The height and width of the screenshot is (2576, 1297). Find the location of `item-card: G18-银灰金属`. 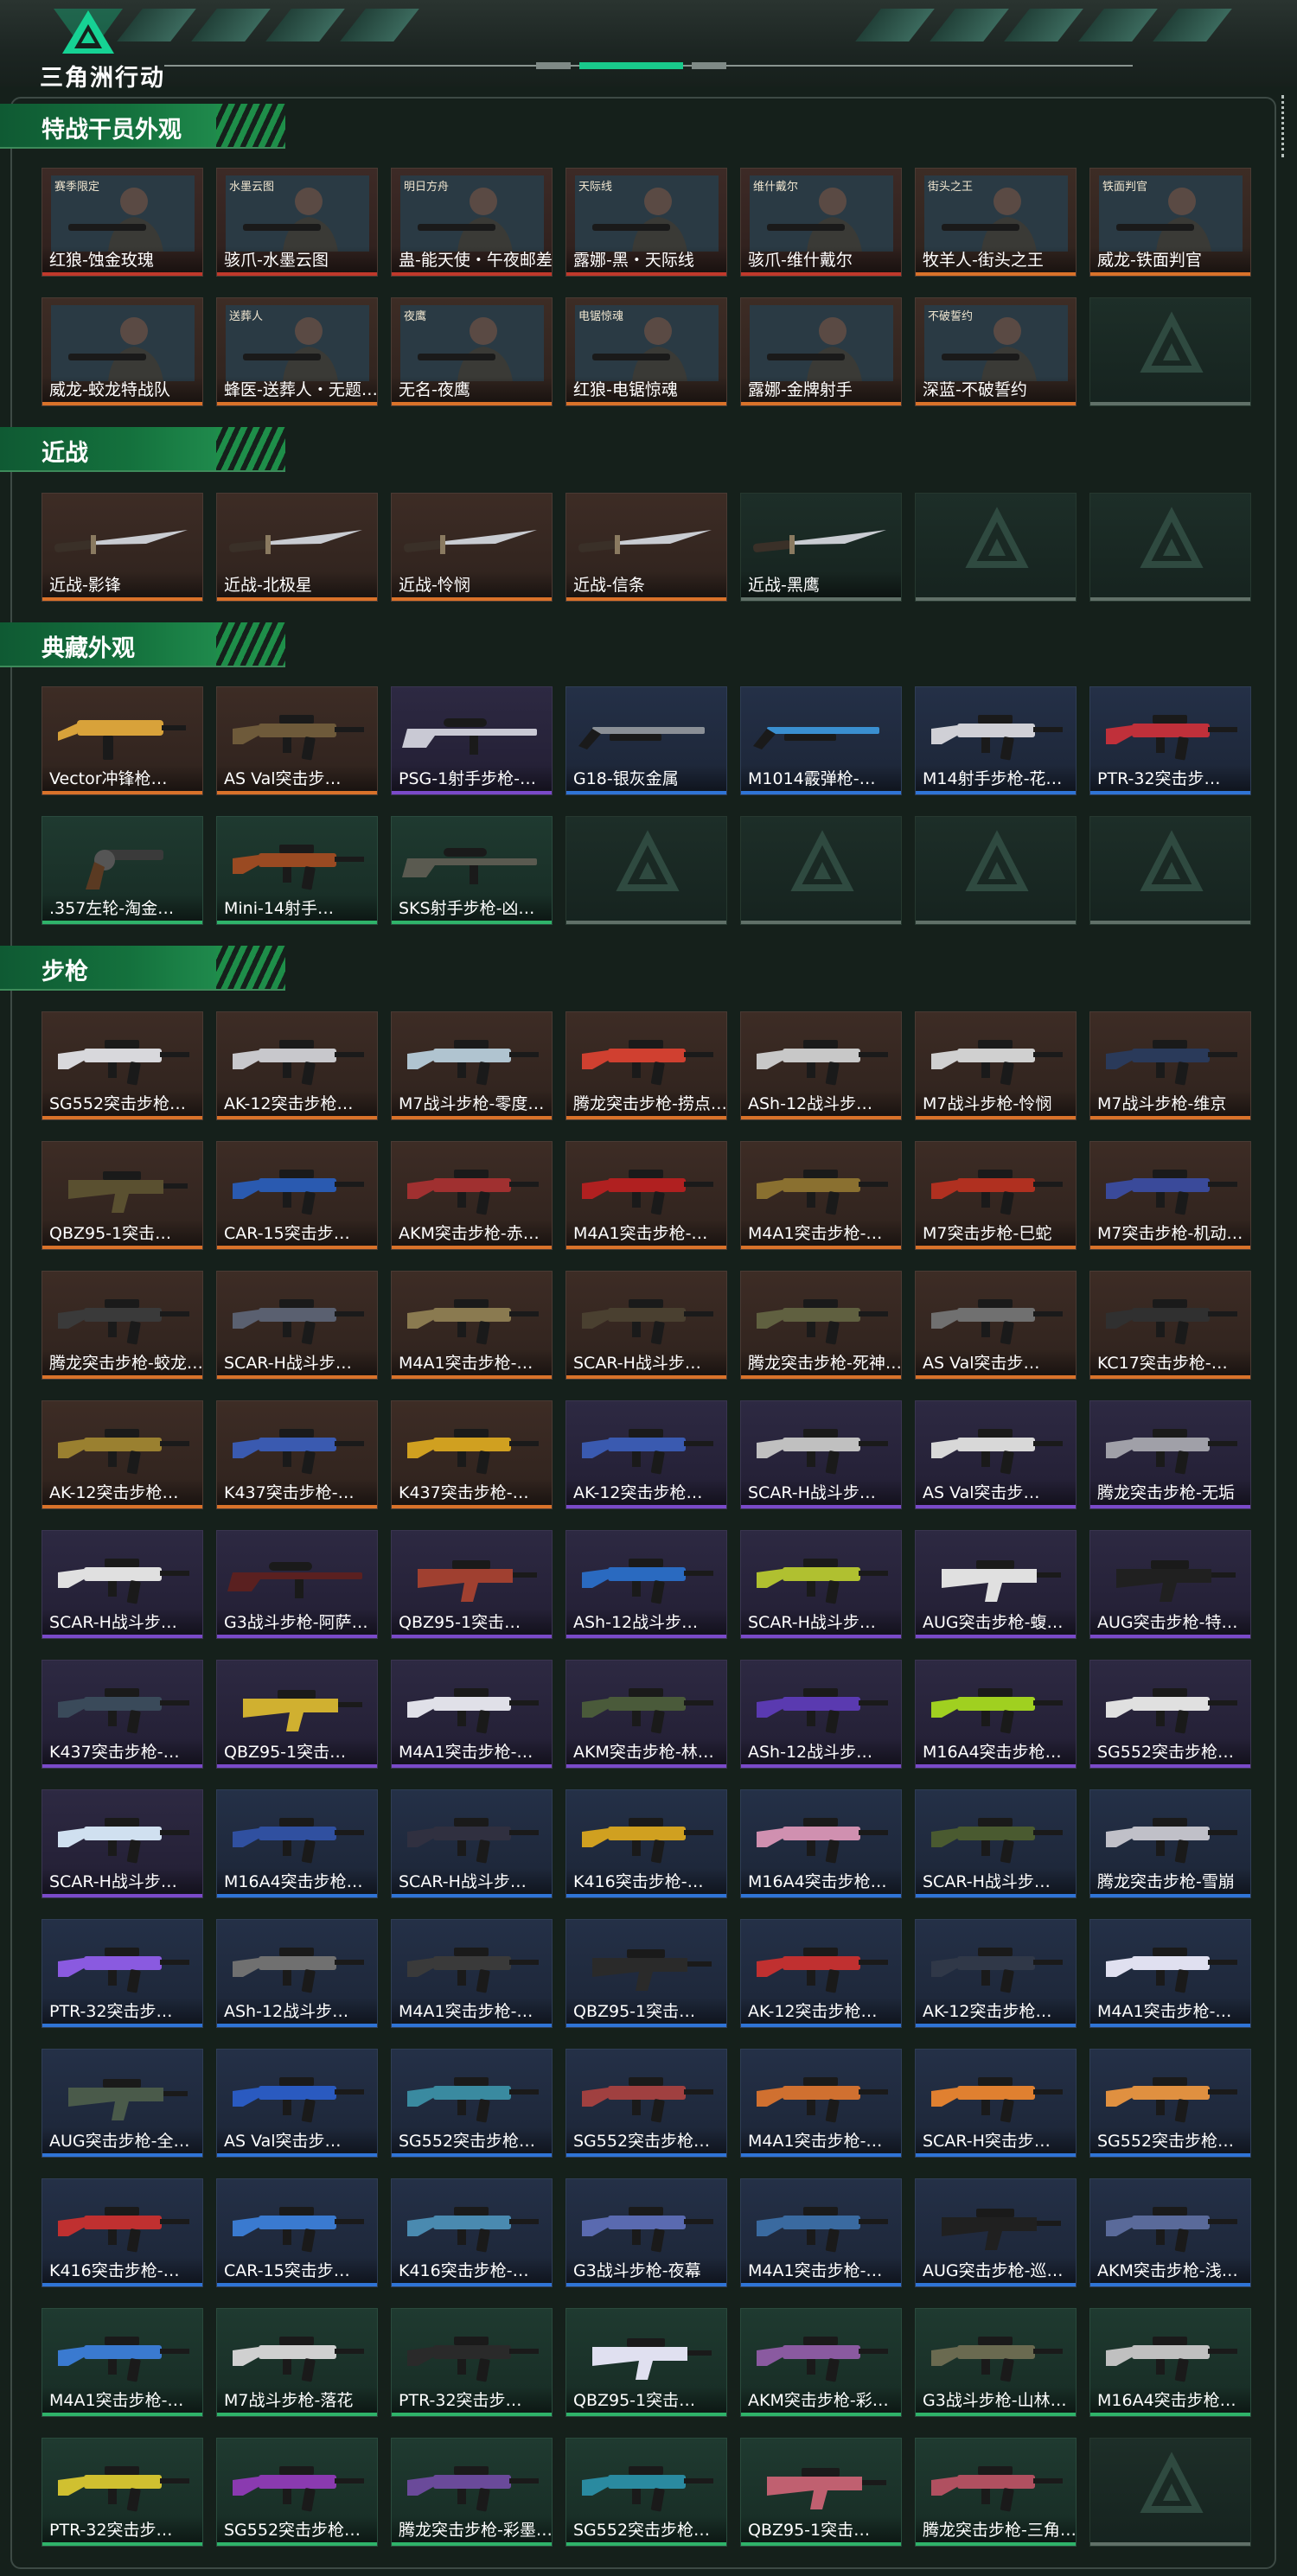

item-card: G18-银灰金属 is located at coordinates (646, 740).